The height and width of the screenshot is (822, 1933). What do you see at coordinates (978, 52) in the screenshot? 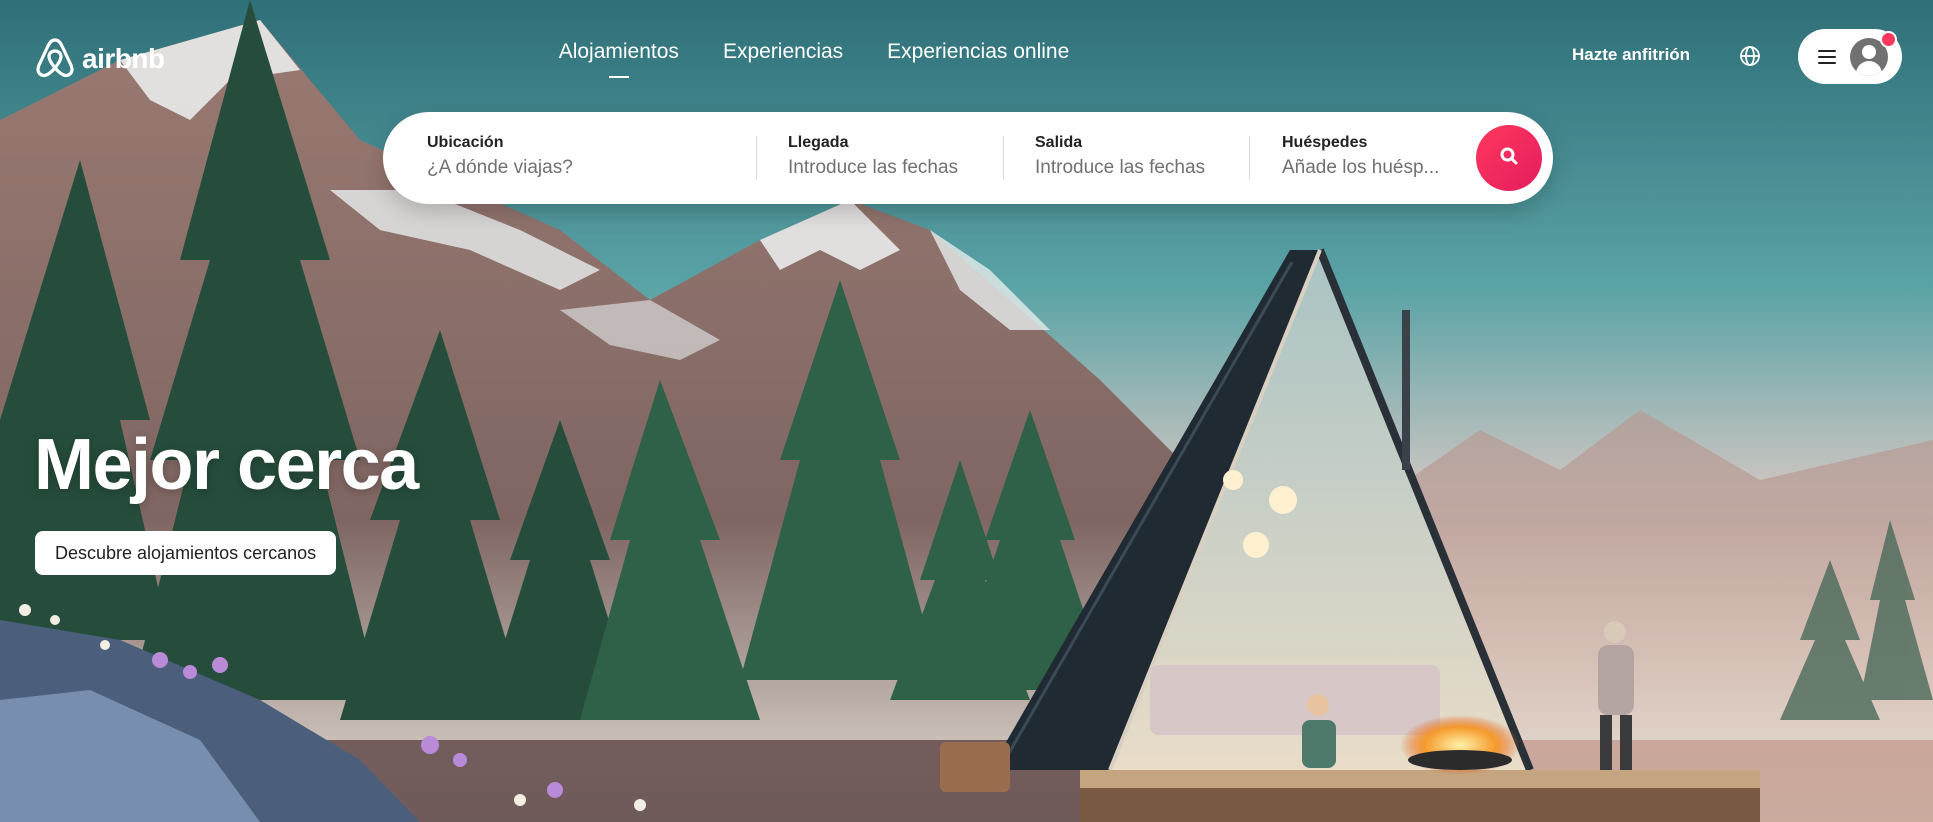
I see `tab-experiencias-online: Experiencias online` at bounding box center [978, 52].